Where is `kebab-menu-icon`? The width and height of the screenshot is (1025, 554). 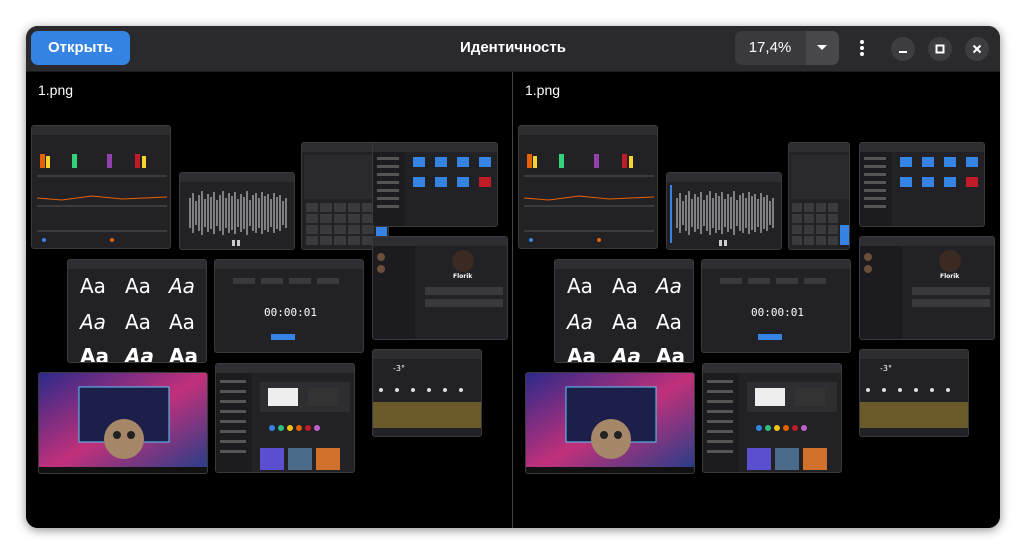 kebab-menu-icon is located at coordinates (862, 48).